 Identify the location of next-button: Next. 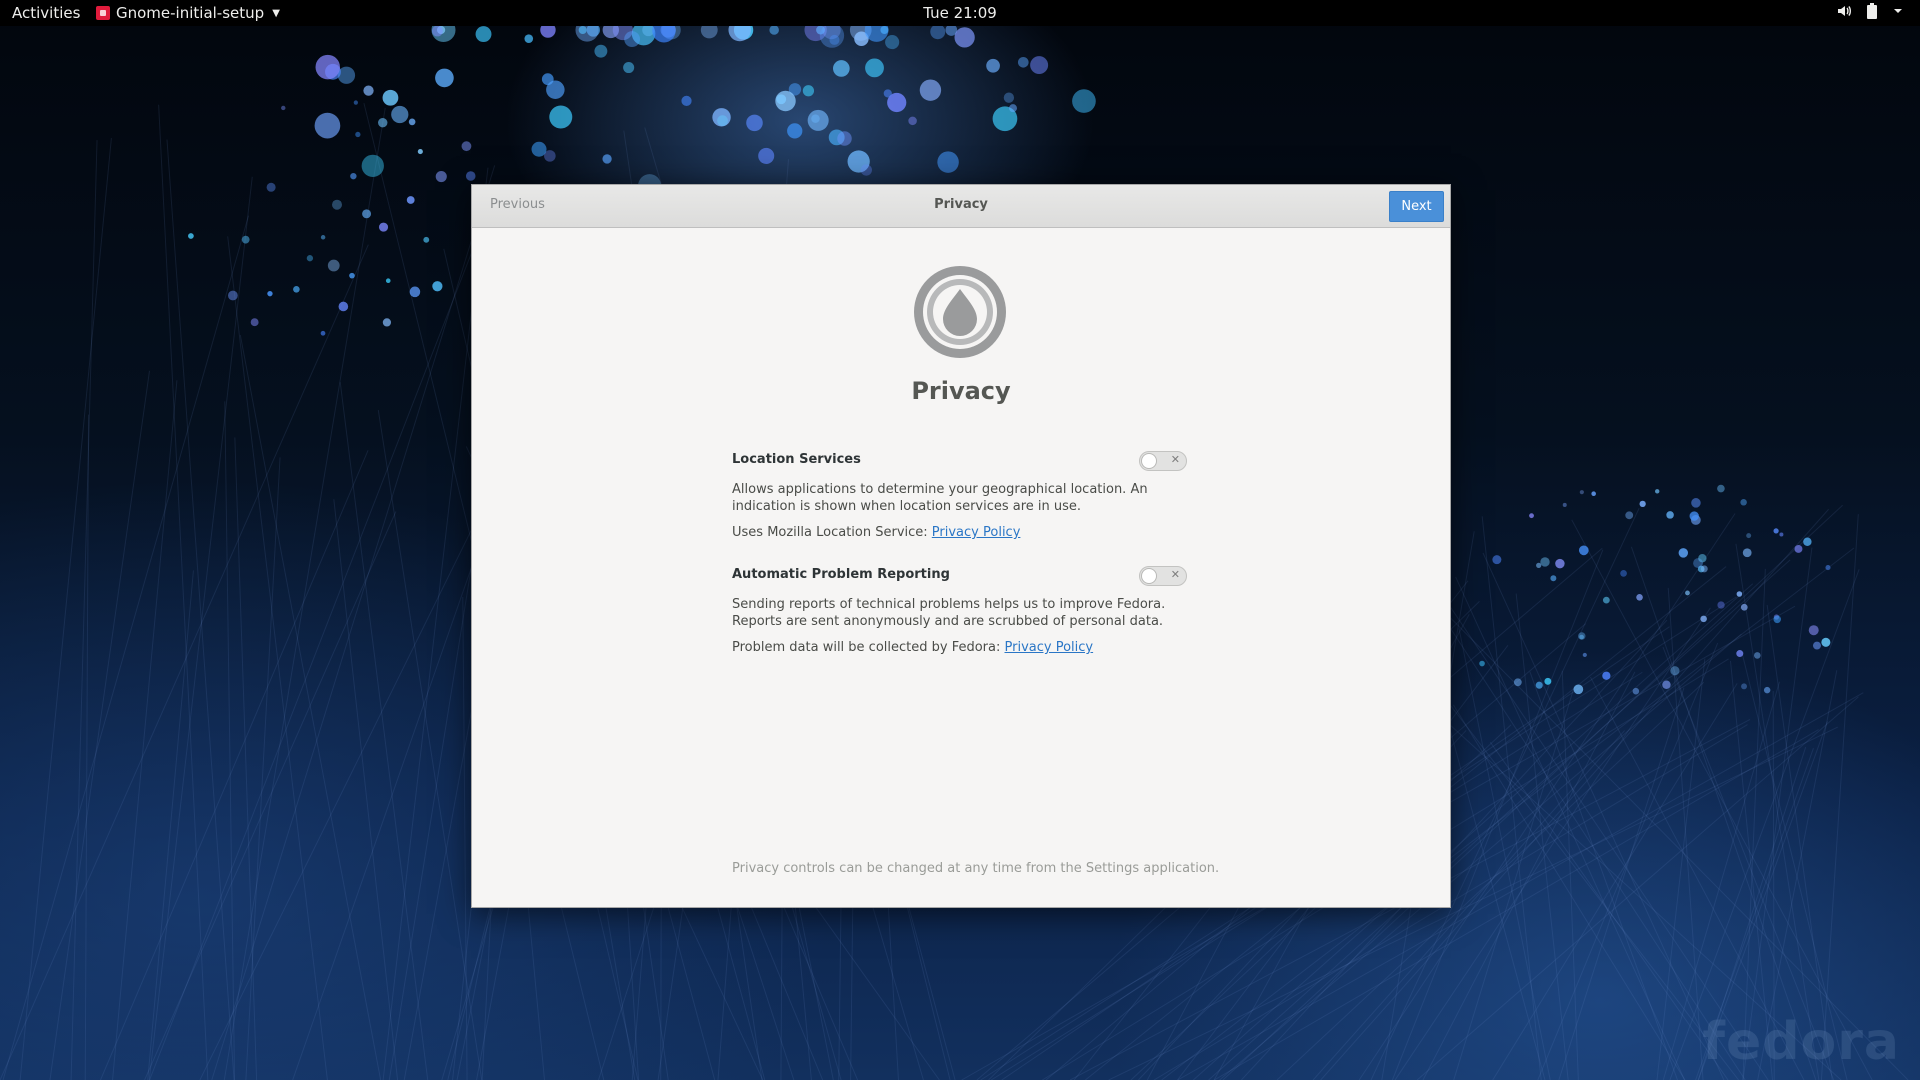
(1416, 206).